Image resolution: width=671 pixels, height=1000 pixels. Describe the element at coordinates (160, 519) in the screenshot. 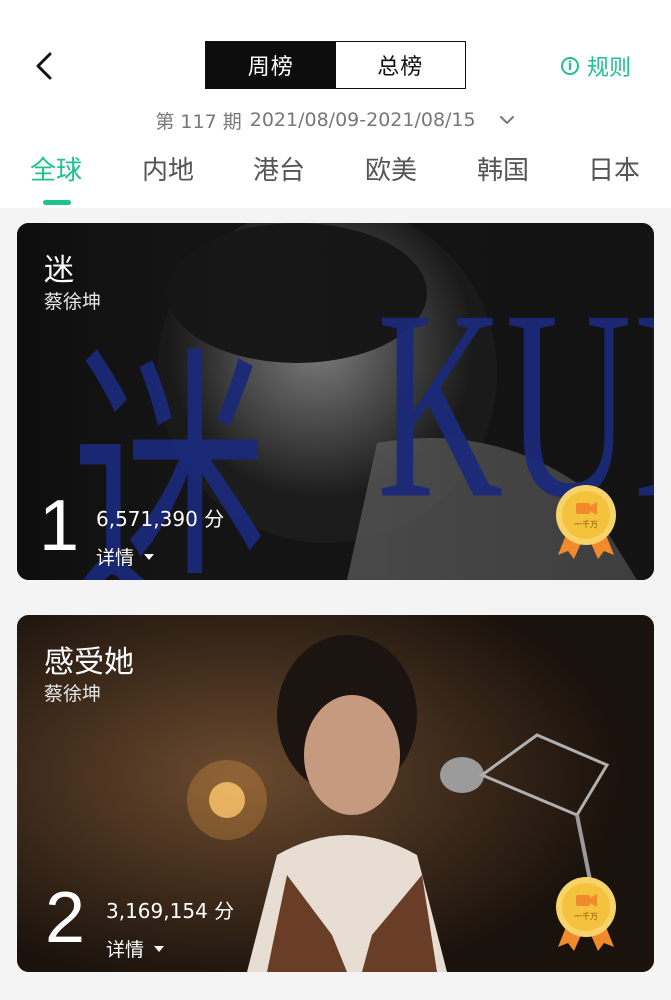

I see `score-value: 6,571,390 分` at that location.